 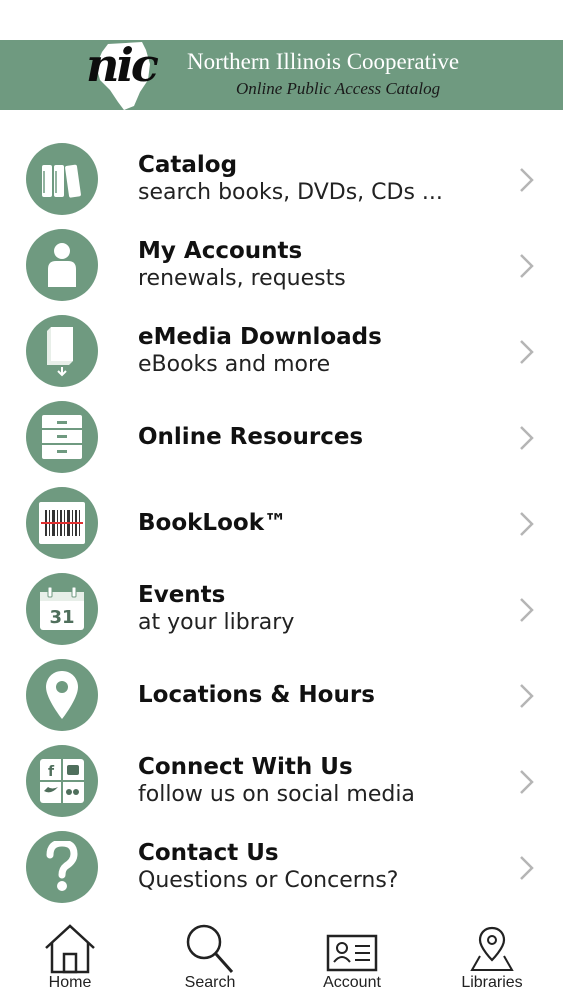 I want to click on menu-item-contact-us: Contact Us Questions or Concerns?, so click(x=281, y=867).